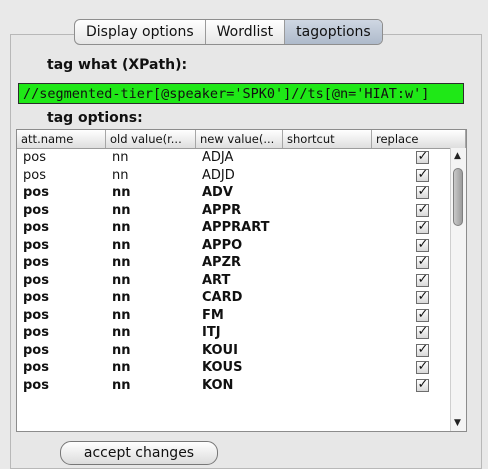 Image resolution: width=488 pixels, height=469 pixels. Describe the element at coordinates (222, 367) in the screenshot. I see `new-value-cell: KOUS` at that location.